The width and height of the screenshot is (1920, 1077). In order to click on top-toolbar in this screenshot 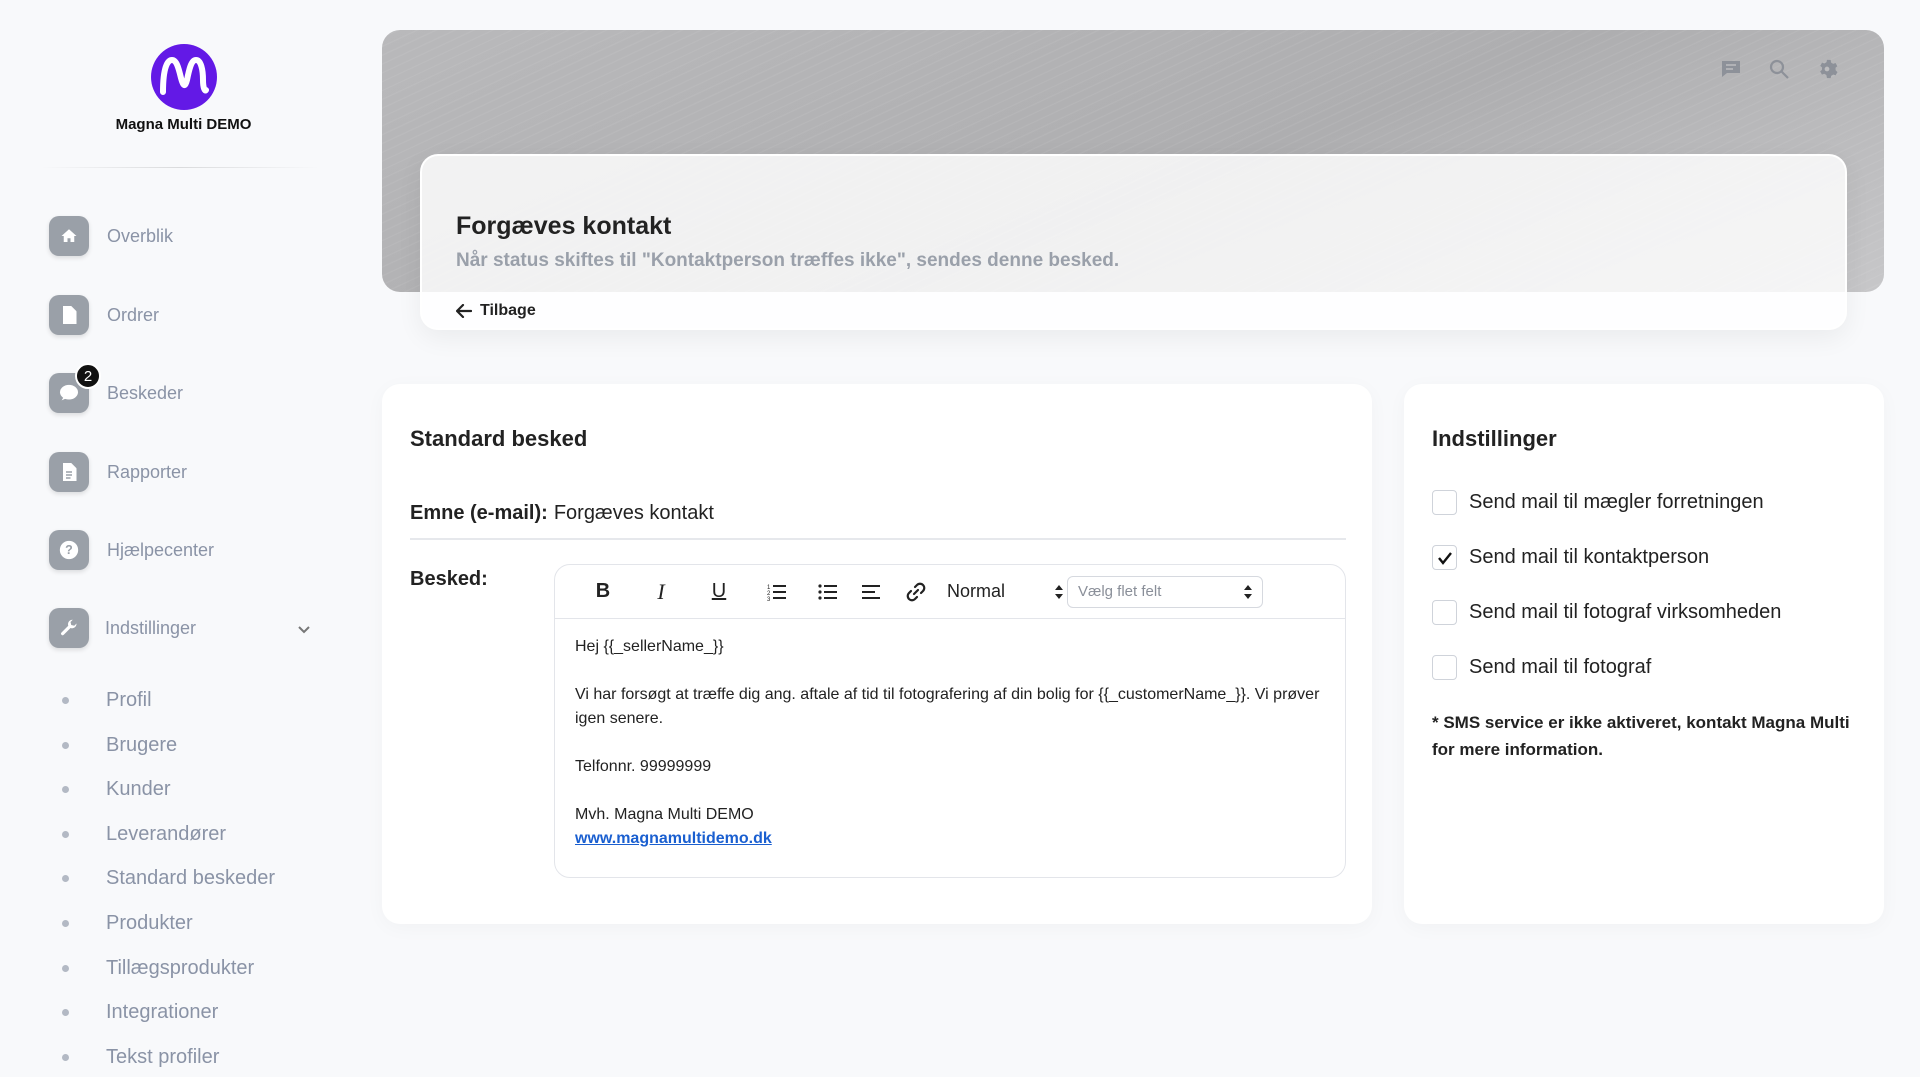, I will do `click(1779, 69)`.